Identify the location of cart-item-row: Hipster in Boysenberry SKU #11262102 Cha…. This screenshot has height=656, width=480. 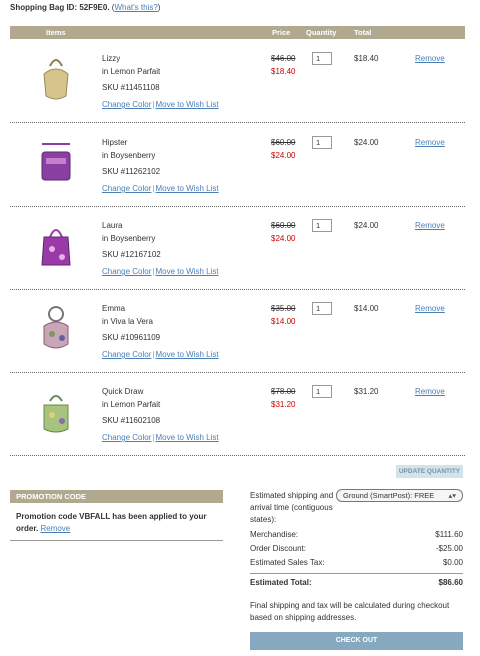
(237, 165).